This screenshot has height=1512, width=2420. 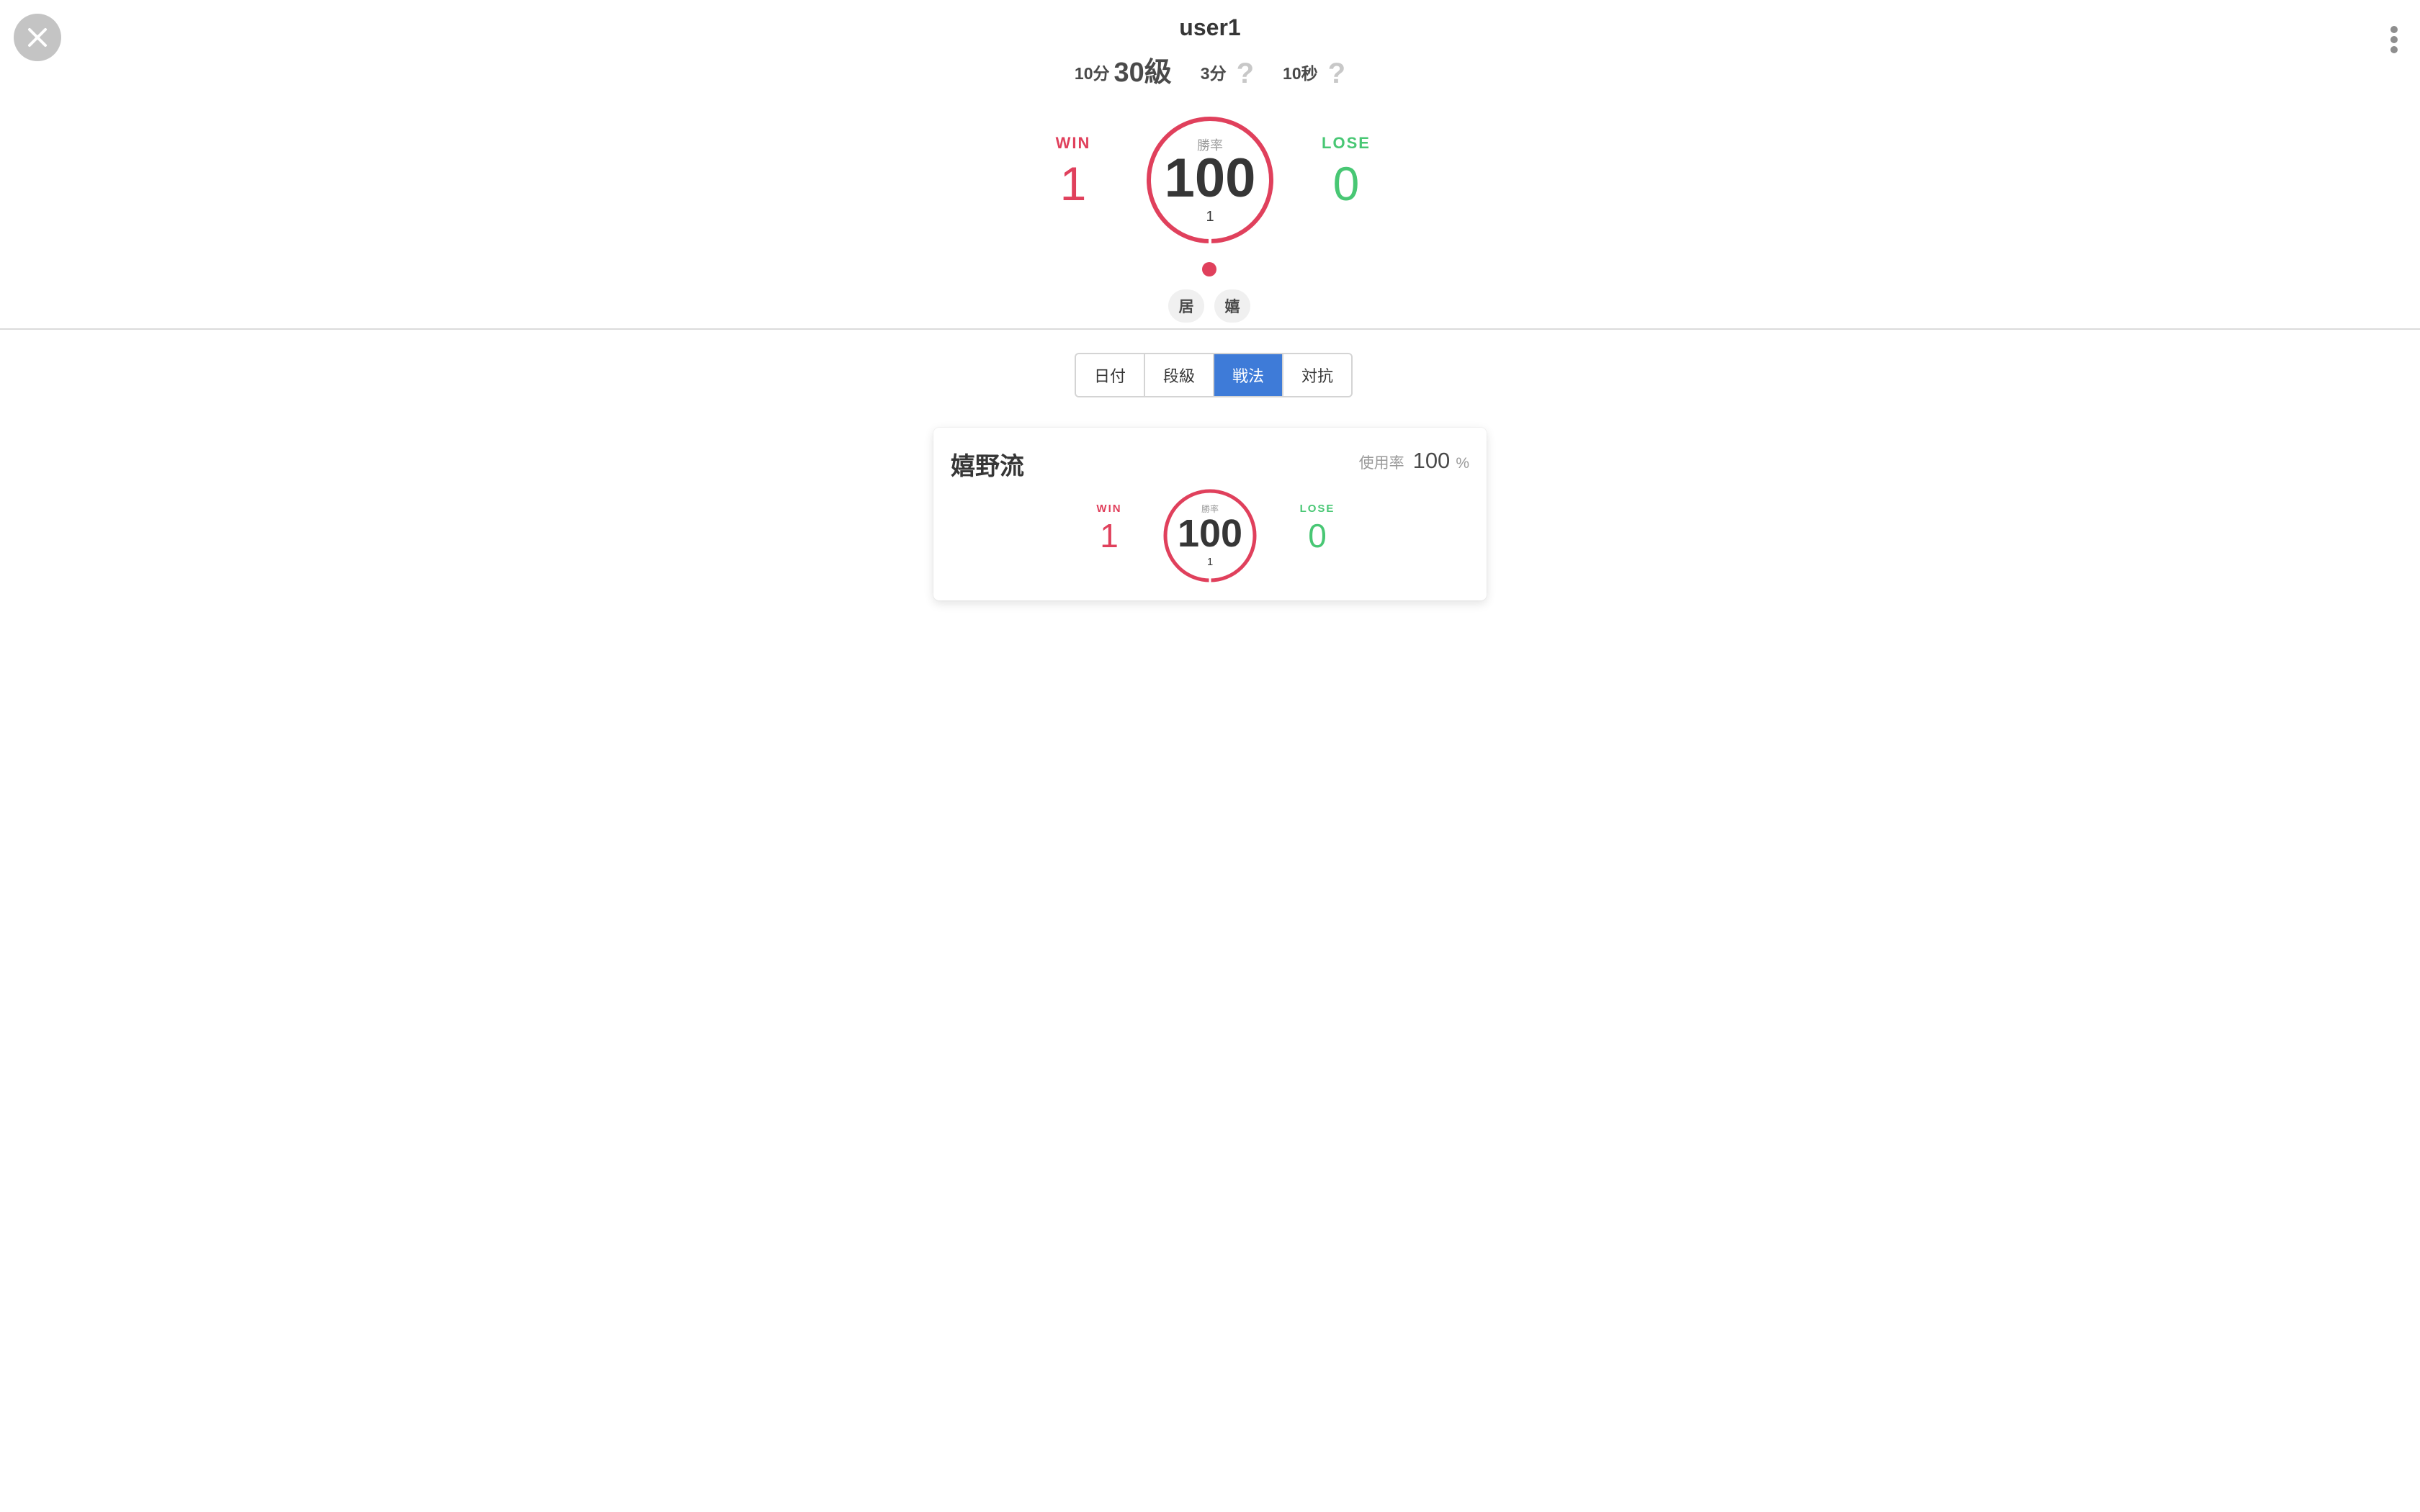 What do you see at coordinates (1142, 73) in the screenshot?
I see `rank-value: 30級` at bounding box center [1142, 73].